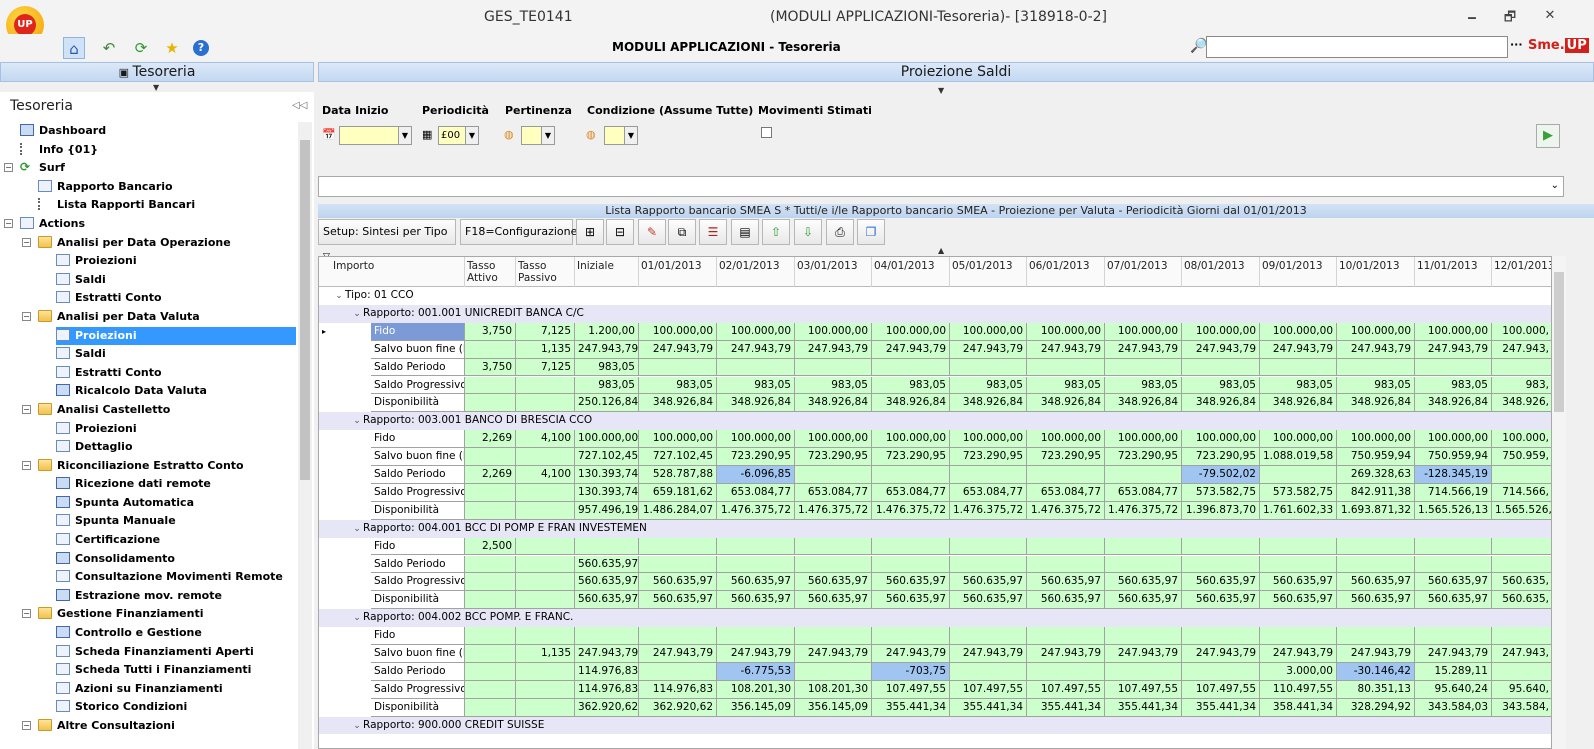 The height and width of the screenshot is (749, 1594). I want to click on left-collapse-arrow-icon: ▼, so click(156, 87).